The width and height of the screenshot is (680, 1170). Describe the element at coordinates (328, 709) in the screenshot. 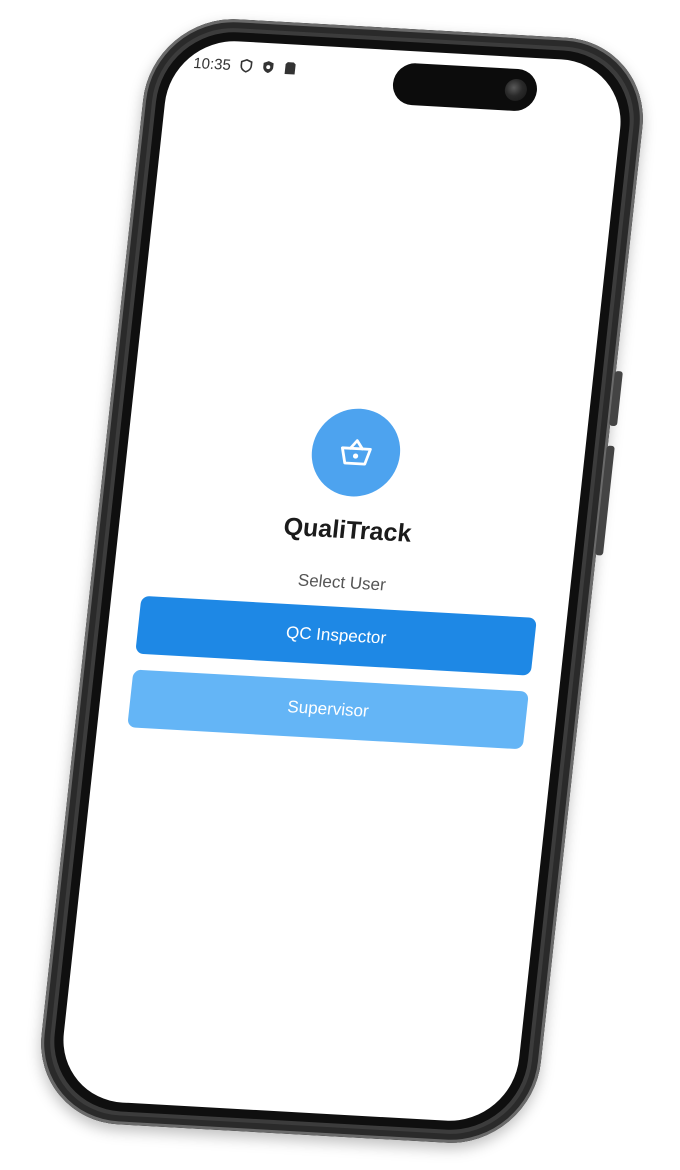

I see `supervisor-button: Supervisor` at that location.